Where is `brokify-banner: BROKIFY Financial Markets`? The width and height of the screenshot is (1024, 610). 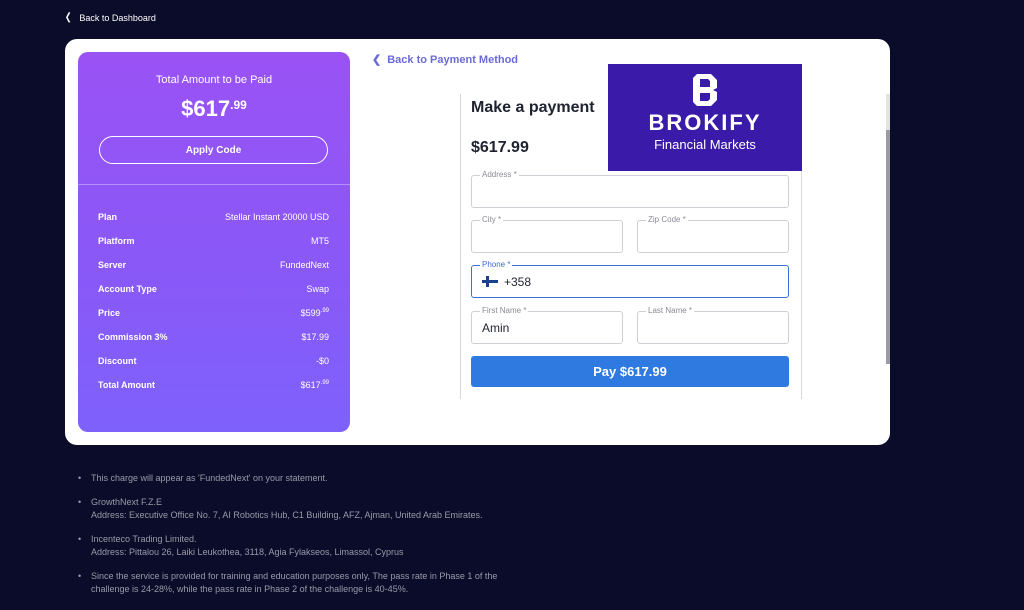 brokify-banner: BROKIFY Financial Markets is located at coordinates (705, 117).